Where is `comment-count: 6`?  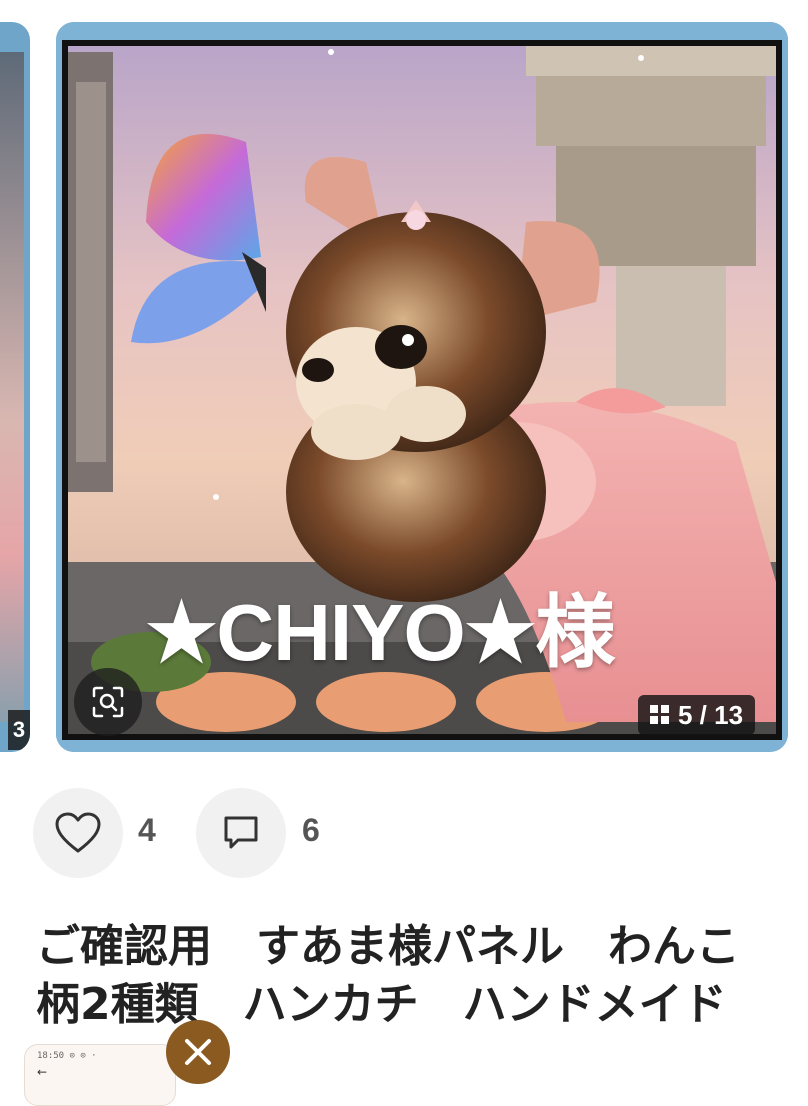 comment-count: 6 is located at coordinates (311, 830).